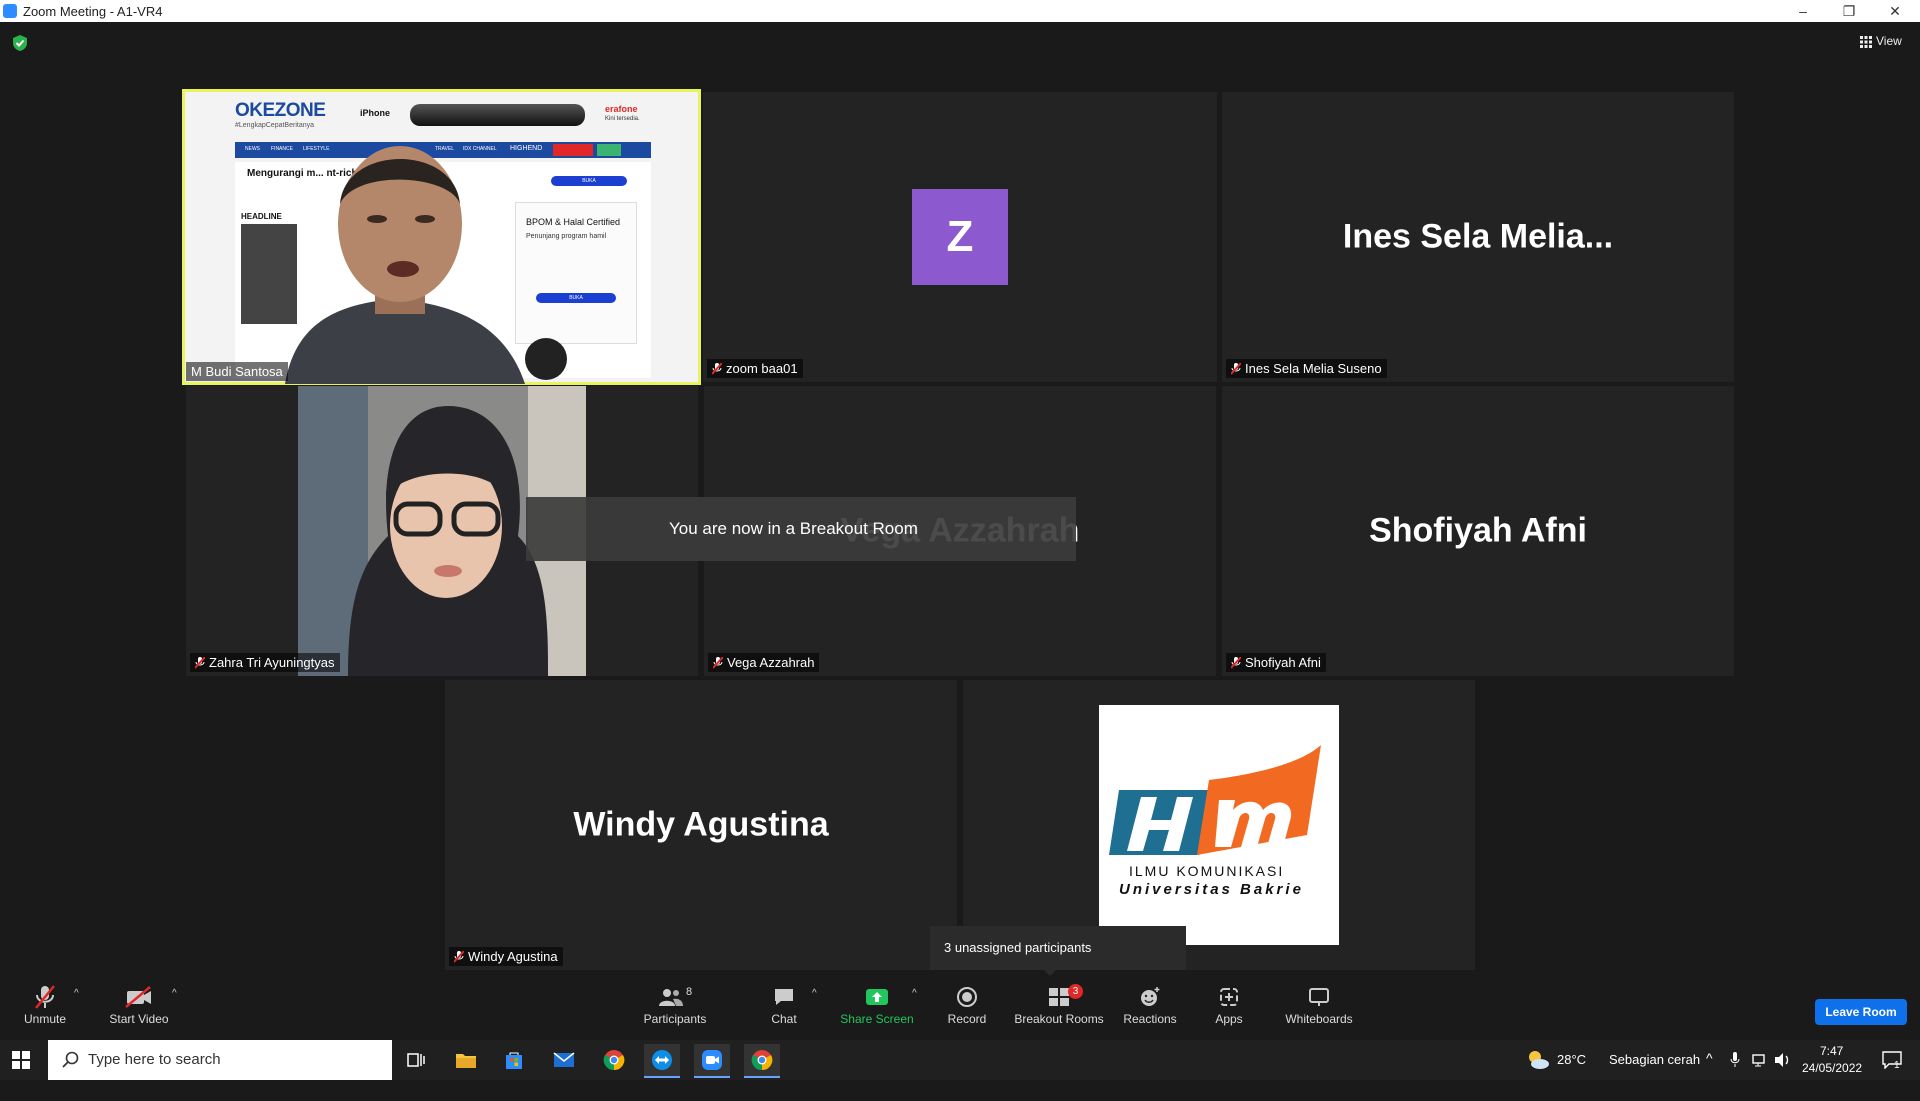 The image size is (1920, 1101). Describe the element at coordinates (497, 115) in the screenshot. I see `phone-ad-image` at that location.